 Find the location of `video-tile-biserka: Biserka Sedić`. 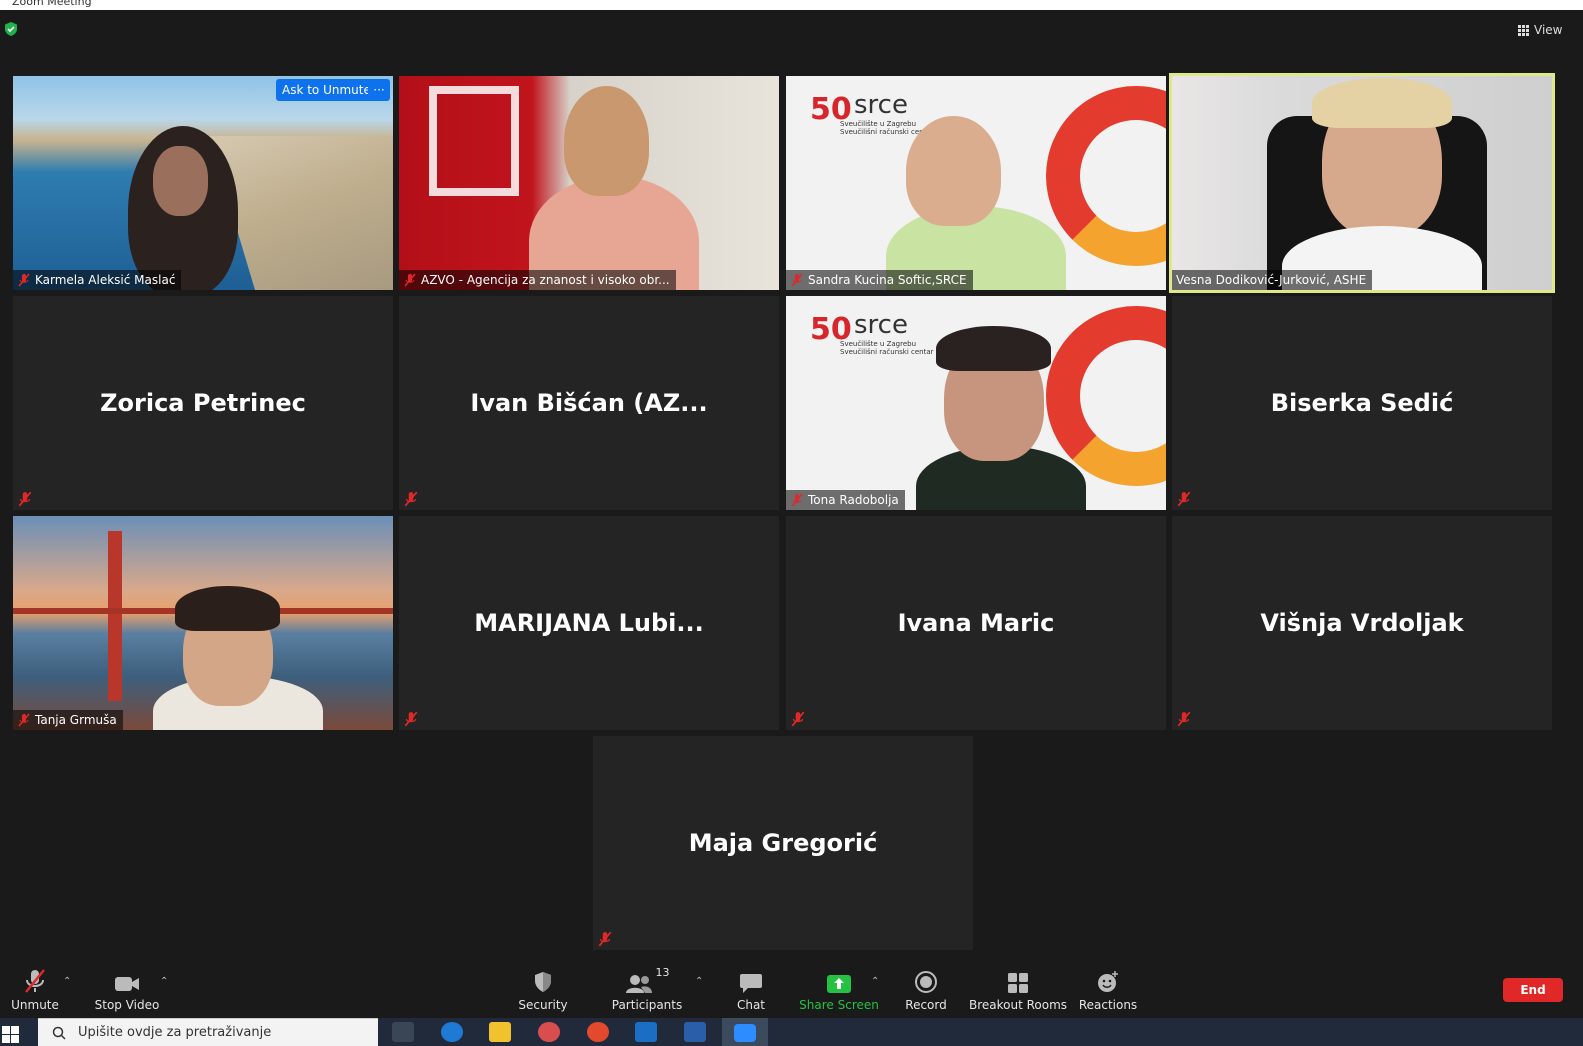

video-tile-biserka: Biserka Sedić is located at coordinates (1362, 403).